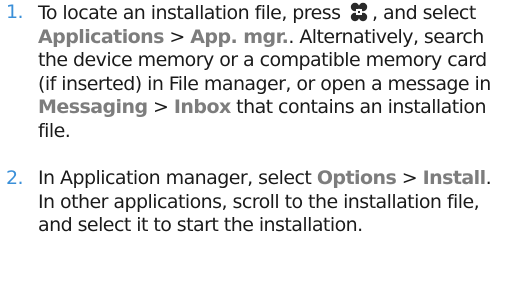  I want to click on menu-option-inbox: Inbox, so click(202, 107).